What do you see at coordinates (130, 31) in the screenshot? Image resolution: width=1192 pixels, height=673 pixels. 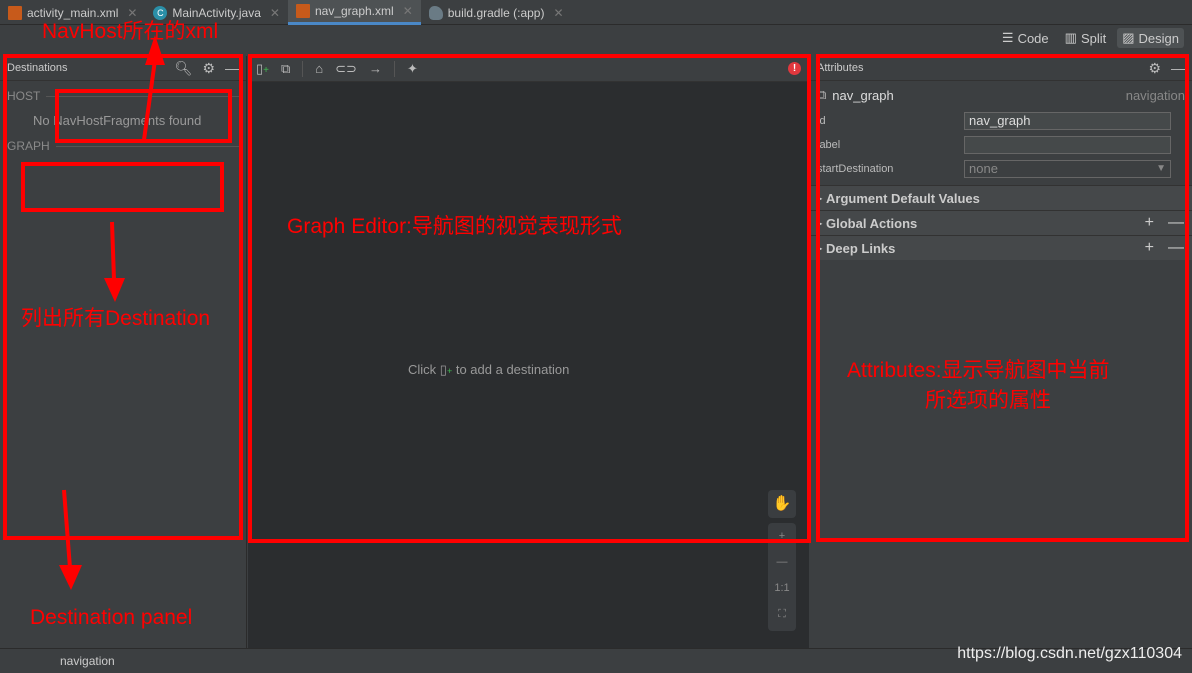 I see `annotation-navhost: NavHost所在的xml` at bounding box center [130, 31].